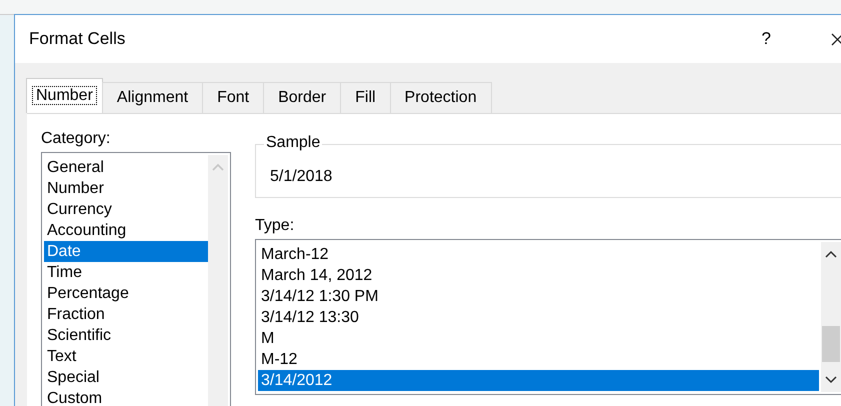  I want to click on type-item: M-12, so click(538, 359).